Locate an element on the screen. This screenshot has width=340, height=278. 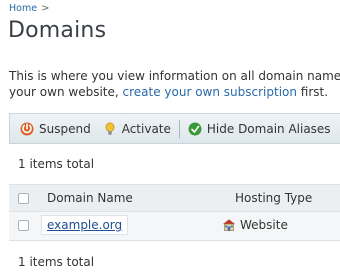
hosting-type-label: Website is located at coordinates (264, 225).